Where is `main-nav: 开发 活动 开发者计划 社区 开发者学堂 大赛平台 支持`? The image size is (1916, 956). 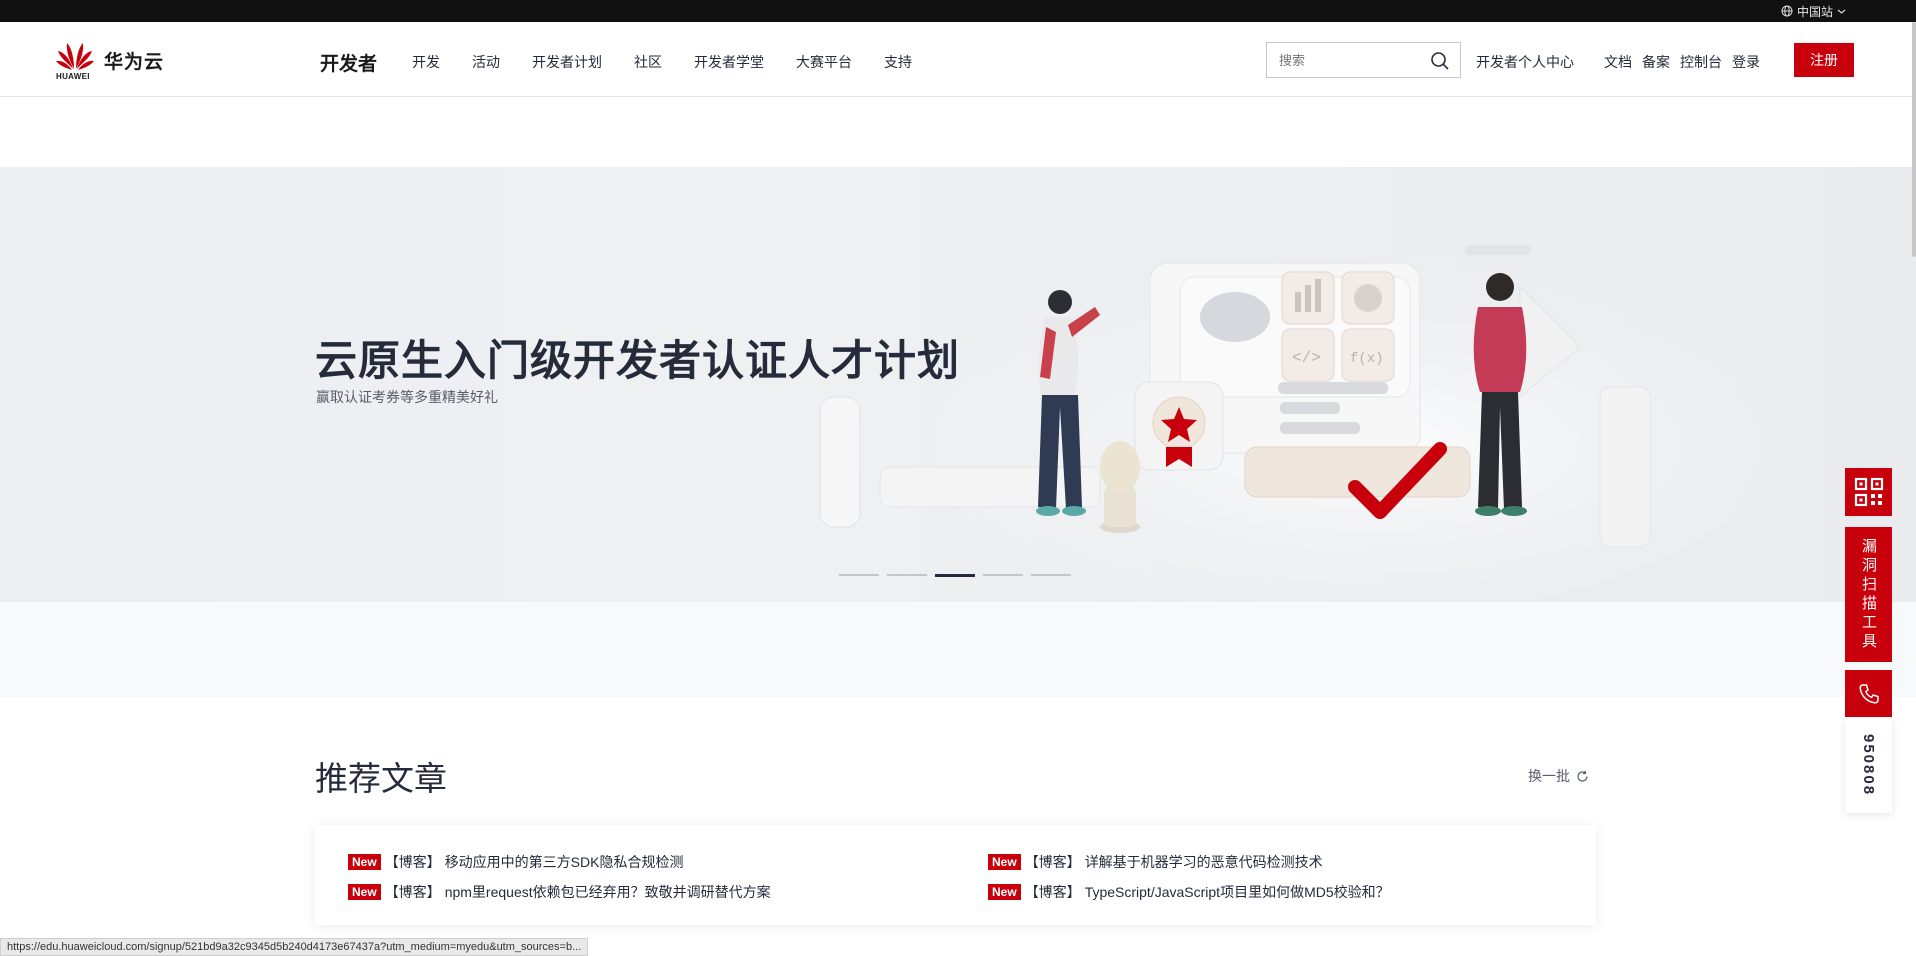 main-nav: 开发 活动 开发者计划 社区 开发者学堂 大赛平台 支持 is located at coordinates (678, 62).